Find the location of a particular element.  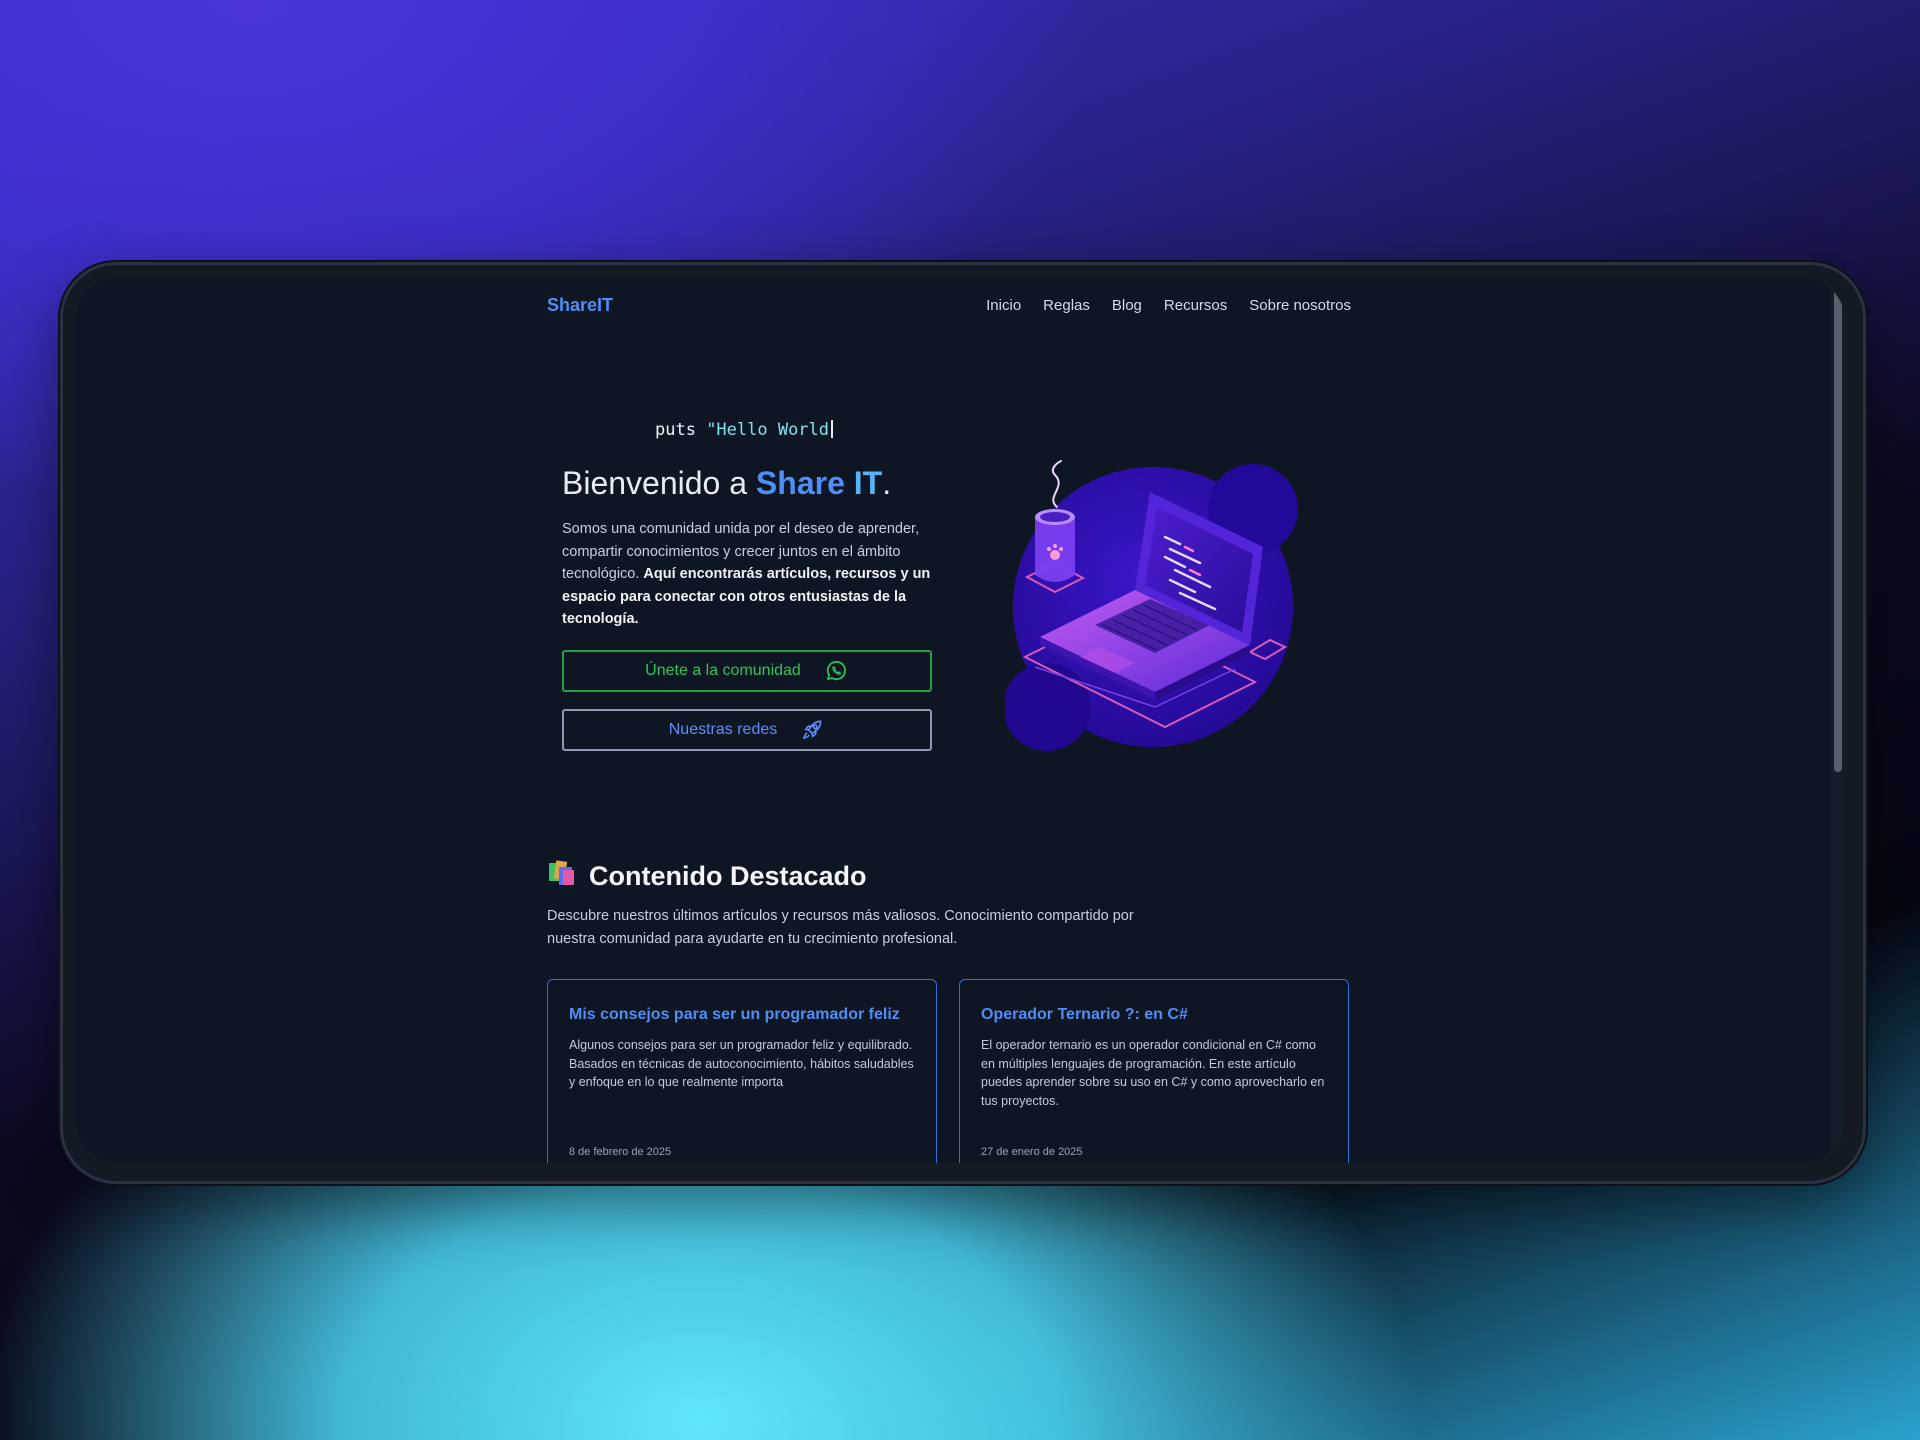

article-card-date: 8 de febrero de 2025 is located at coordinates (620, 1152).